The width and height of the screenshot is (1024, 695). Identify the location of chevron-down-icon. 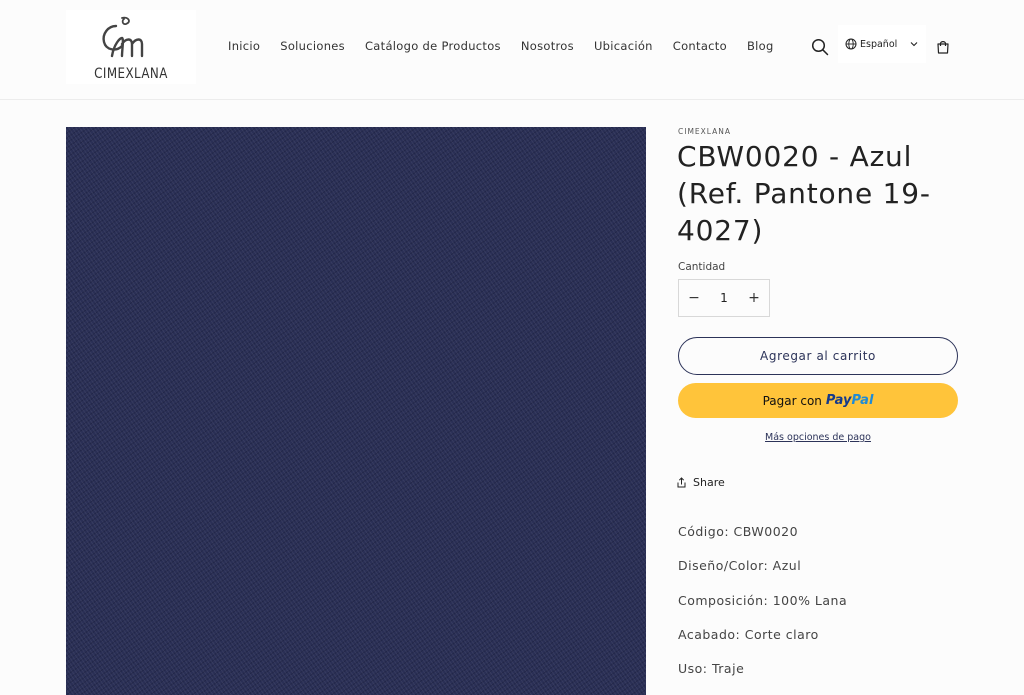
(914, 44).